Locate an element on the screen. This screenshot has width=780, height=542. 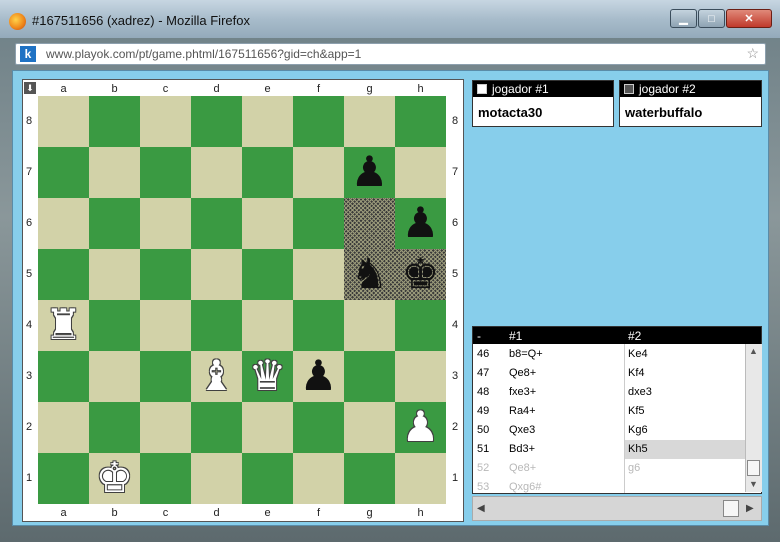
square-h8 is located at coordinates (420, 121).